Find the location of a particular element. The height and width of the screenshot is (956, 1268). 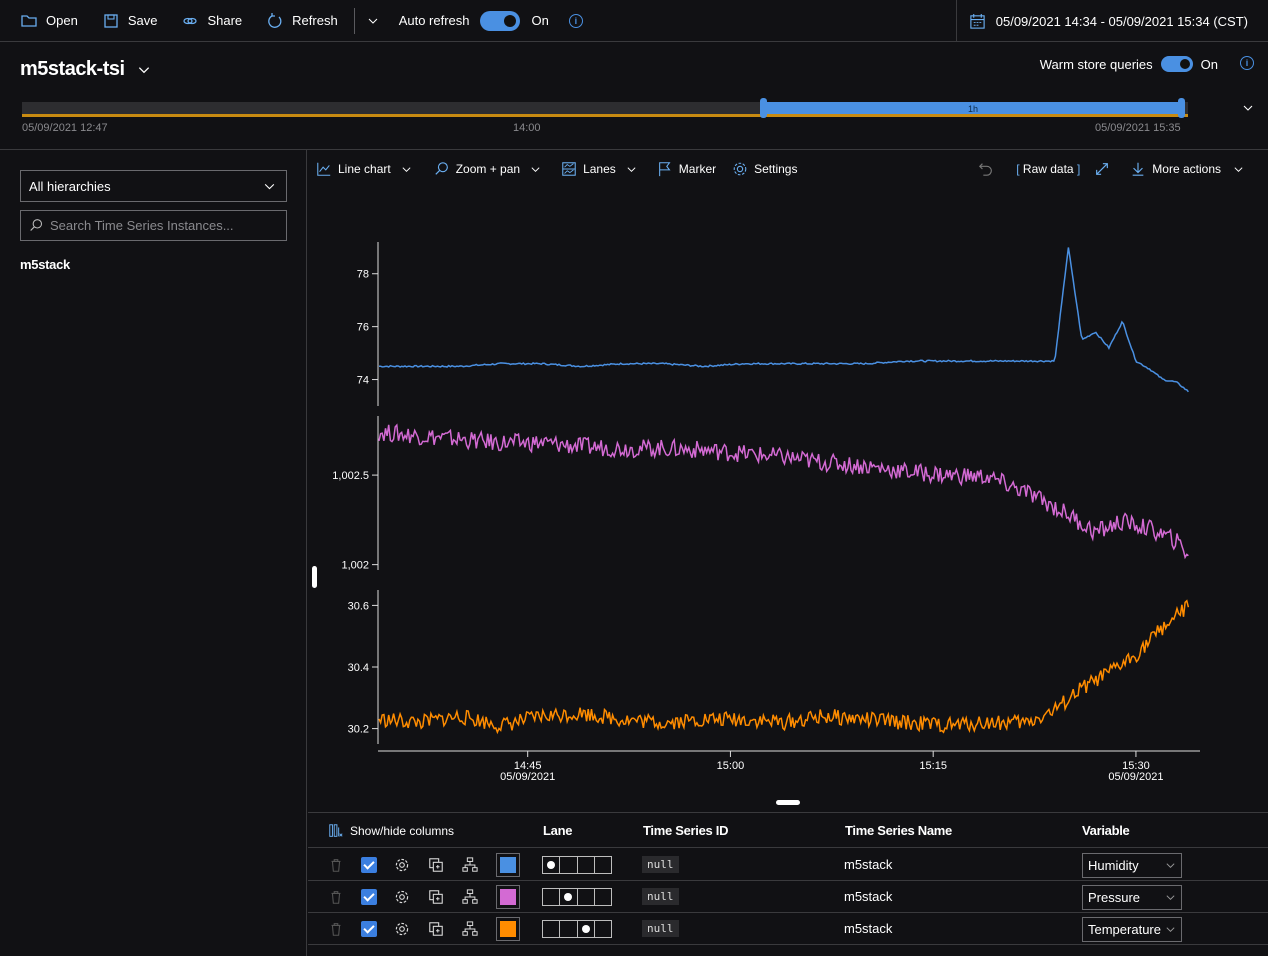

open-button: Open is located at coordinates (45, 21).